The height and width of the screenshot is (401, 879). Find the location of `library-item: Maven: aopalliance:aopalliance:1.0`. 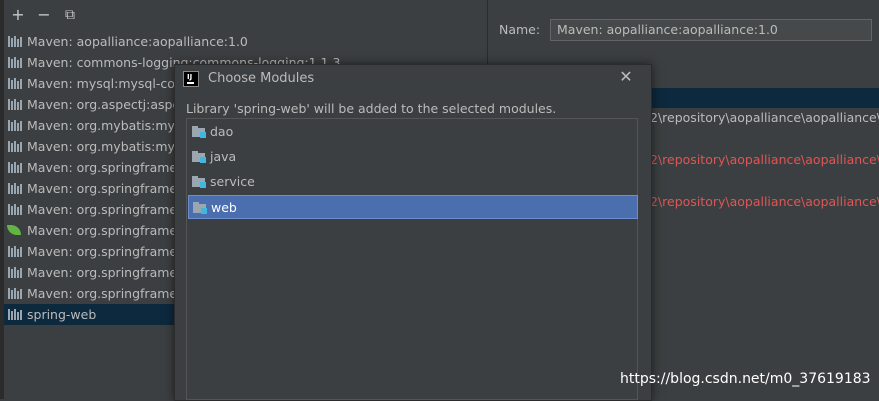

library-item: Maven: aopalliance:aopalliance:1.0 is located at coordinates (243, 41).